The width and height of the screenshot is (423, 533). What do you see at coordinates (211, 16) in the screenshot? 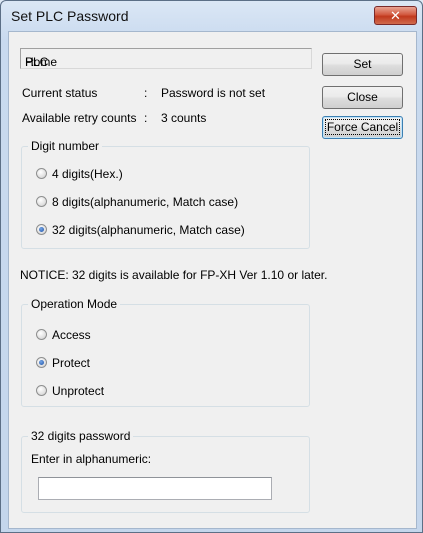
I see `title-bar: Set PLC Password ✕` at bounding box center [211, 16].